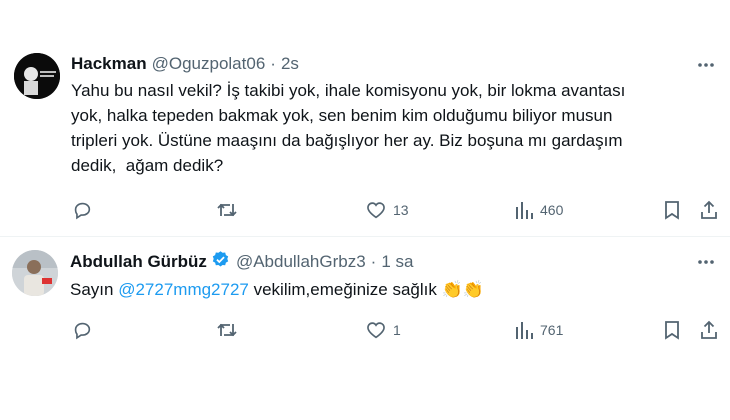 Image resolution: width=730 pixels, height=420 pixels. I want to click on like-button: 1, so click(383, 330).